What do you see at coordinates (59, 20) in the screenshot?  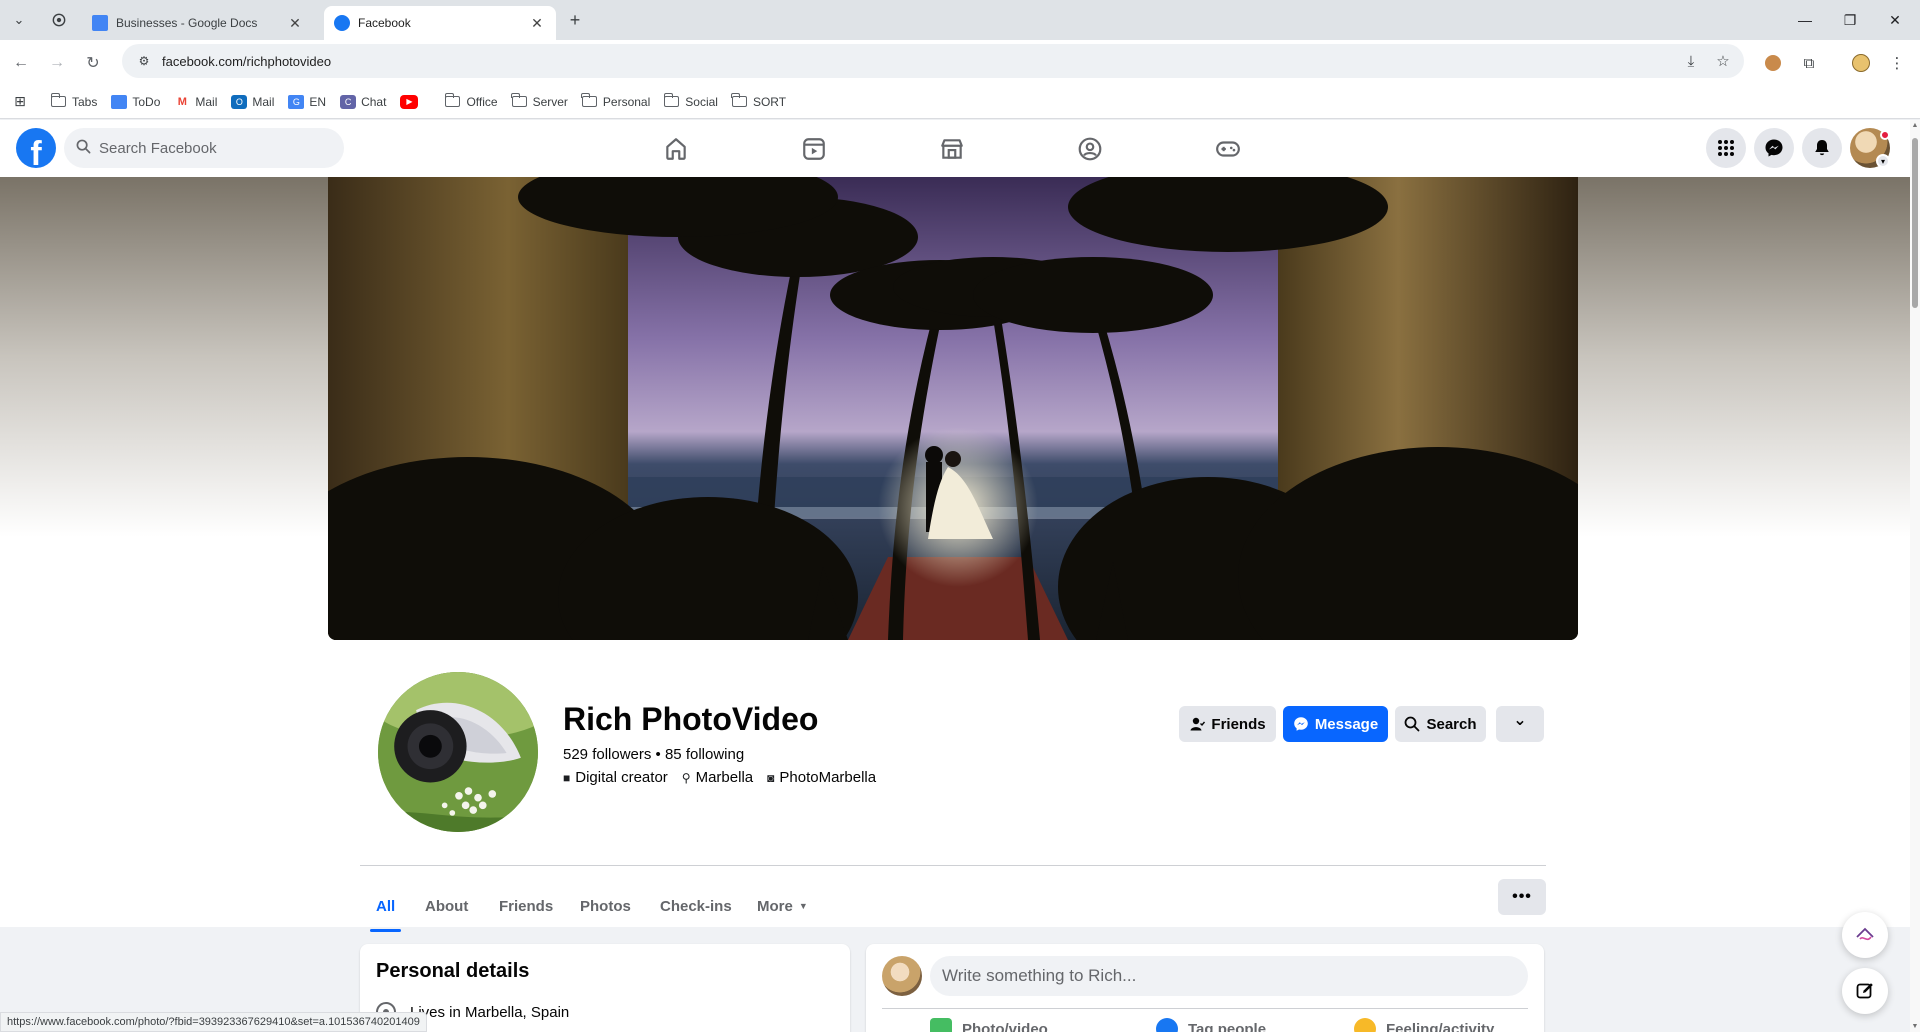 I see `chrome-profile-icon` at bounding box center [59, 20].